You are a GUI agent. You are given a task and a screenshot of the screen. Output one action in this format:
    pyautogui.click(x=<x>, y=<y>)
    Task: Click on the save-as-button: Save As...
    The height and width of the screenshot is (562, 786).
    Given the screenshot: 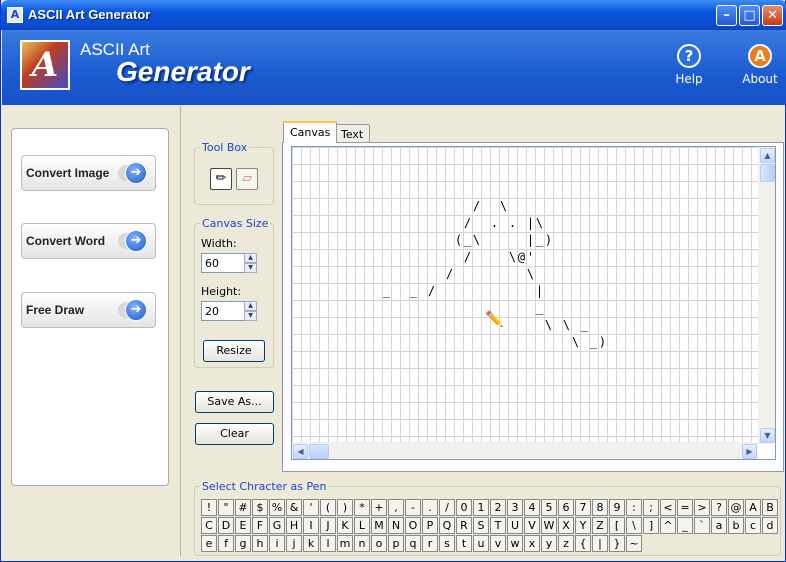 What is the action you would take?
    pyautogui.click(x=234, y=402)
    